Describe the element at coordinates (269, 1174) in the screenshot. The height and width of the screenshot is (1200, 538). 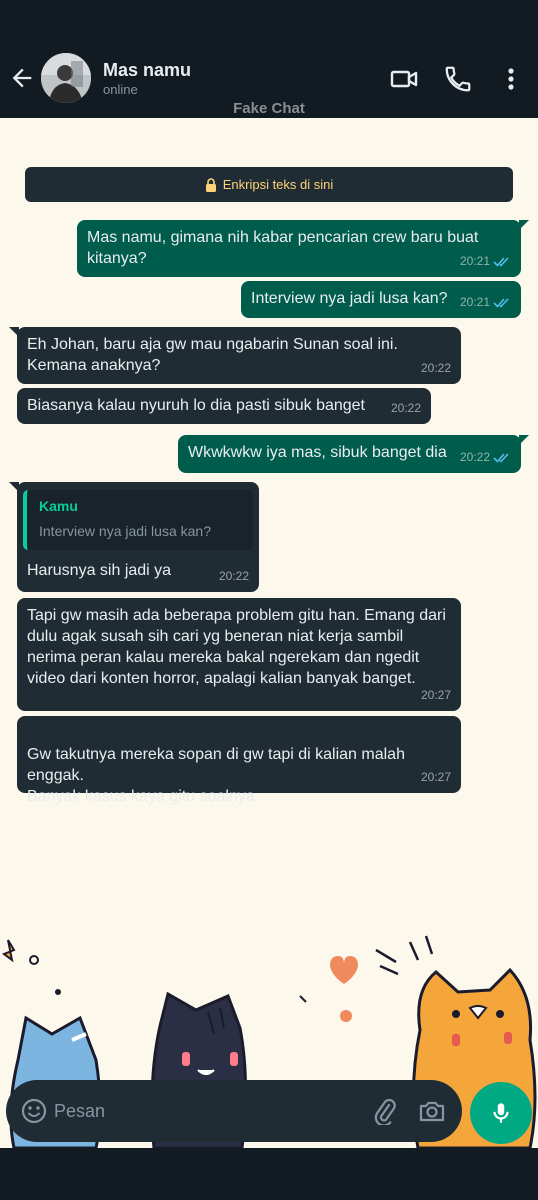
I see `system-navigation-bar` at that location.